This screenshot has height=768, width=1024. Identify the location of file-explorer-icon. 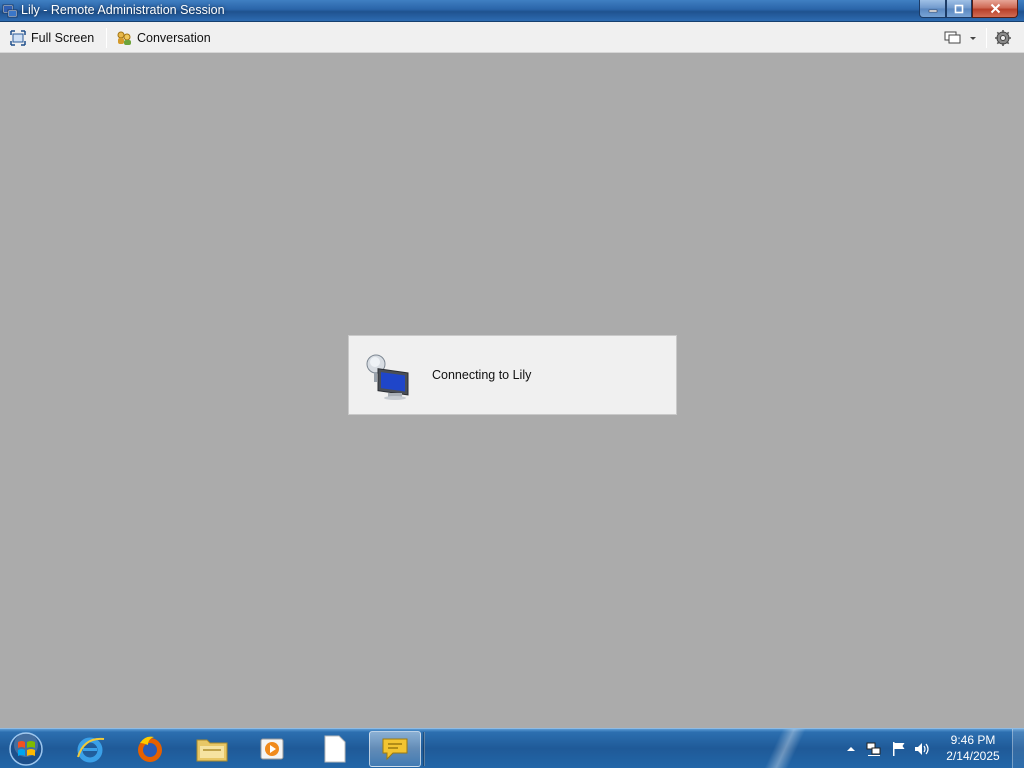
(212, 750).